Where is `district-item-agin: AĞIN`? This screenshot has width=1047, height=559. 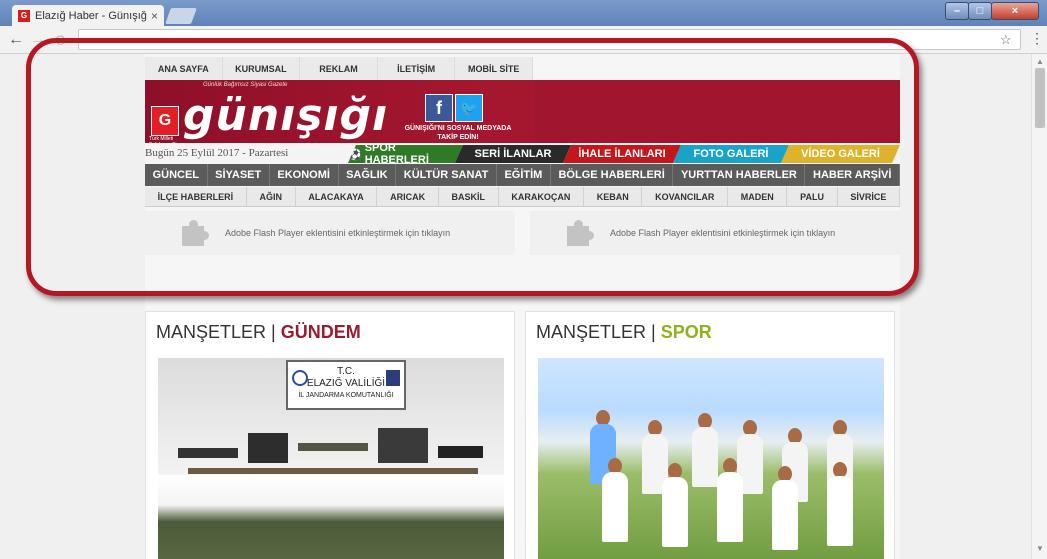
district-item-agin: AĞIN is located at coordinates (271, 196).